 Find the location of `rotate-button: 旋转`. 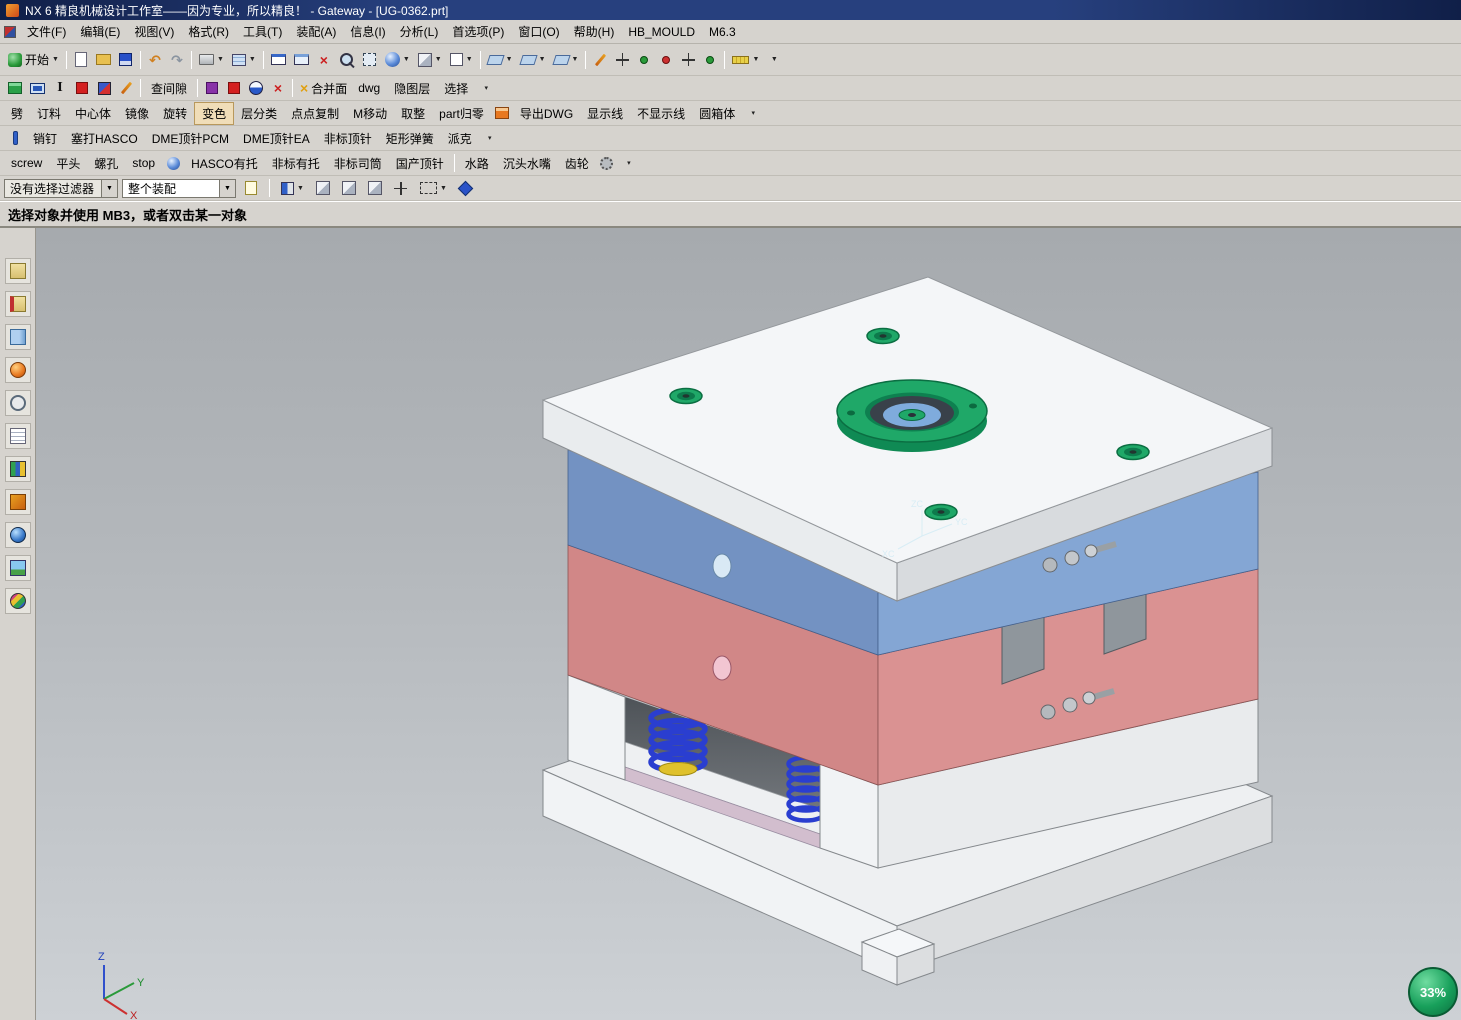

rotate-button: 旋转 is located at coordinates (175, 113).